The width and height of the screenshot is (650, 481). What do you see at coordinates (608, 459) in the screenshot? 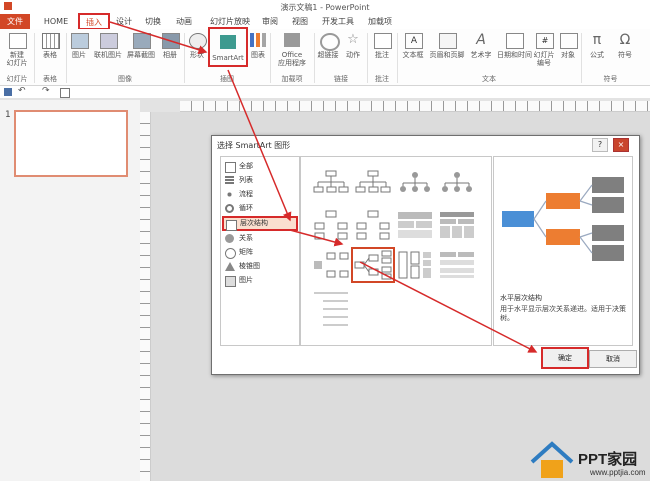
I see `logo-text: PPT家园` at bounding box center [608, 459].